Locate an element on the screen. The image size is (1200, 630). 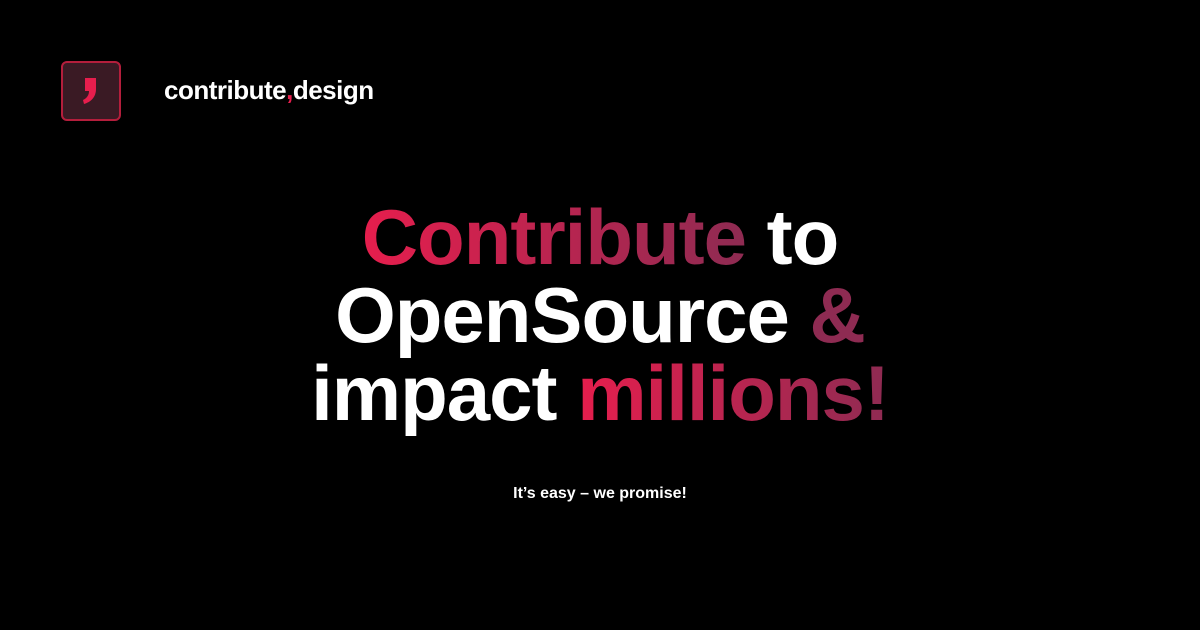
comma-logo-icon is located at coordinates (89, 91).